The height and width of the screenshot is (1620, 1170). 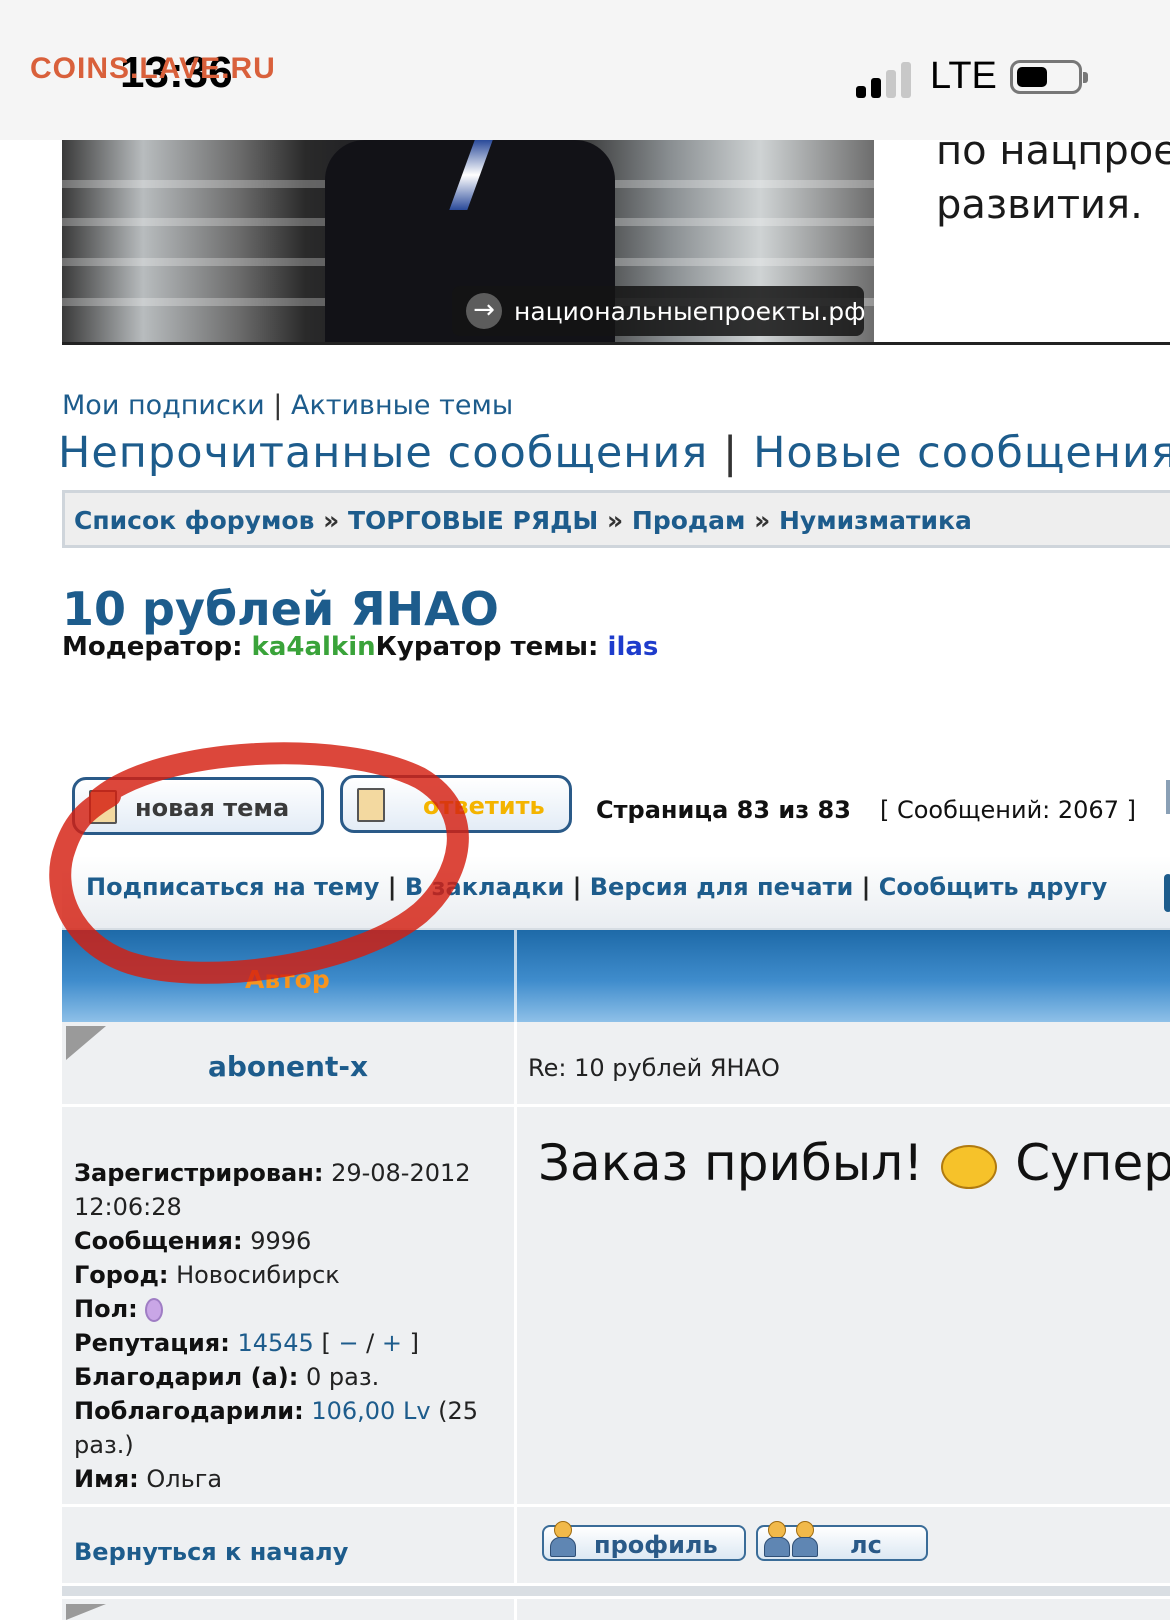 What do you see at coordinates (963, 76) in the screenshot?
I see `network-type: LTE` at bounding box center [963, 76].